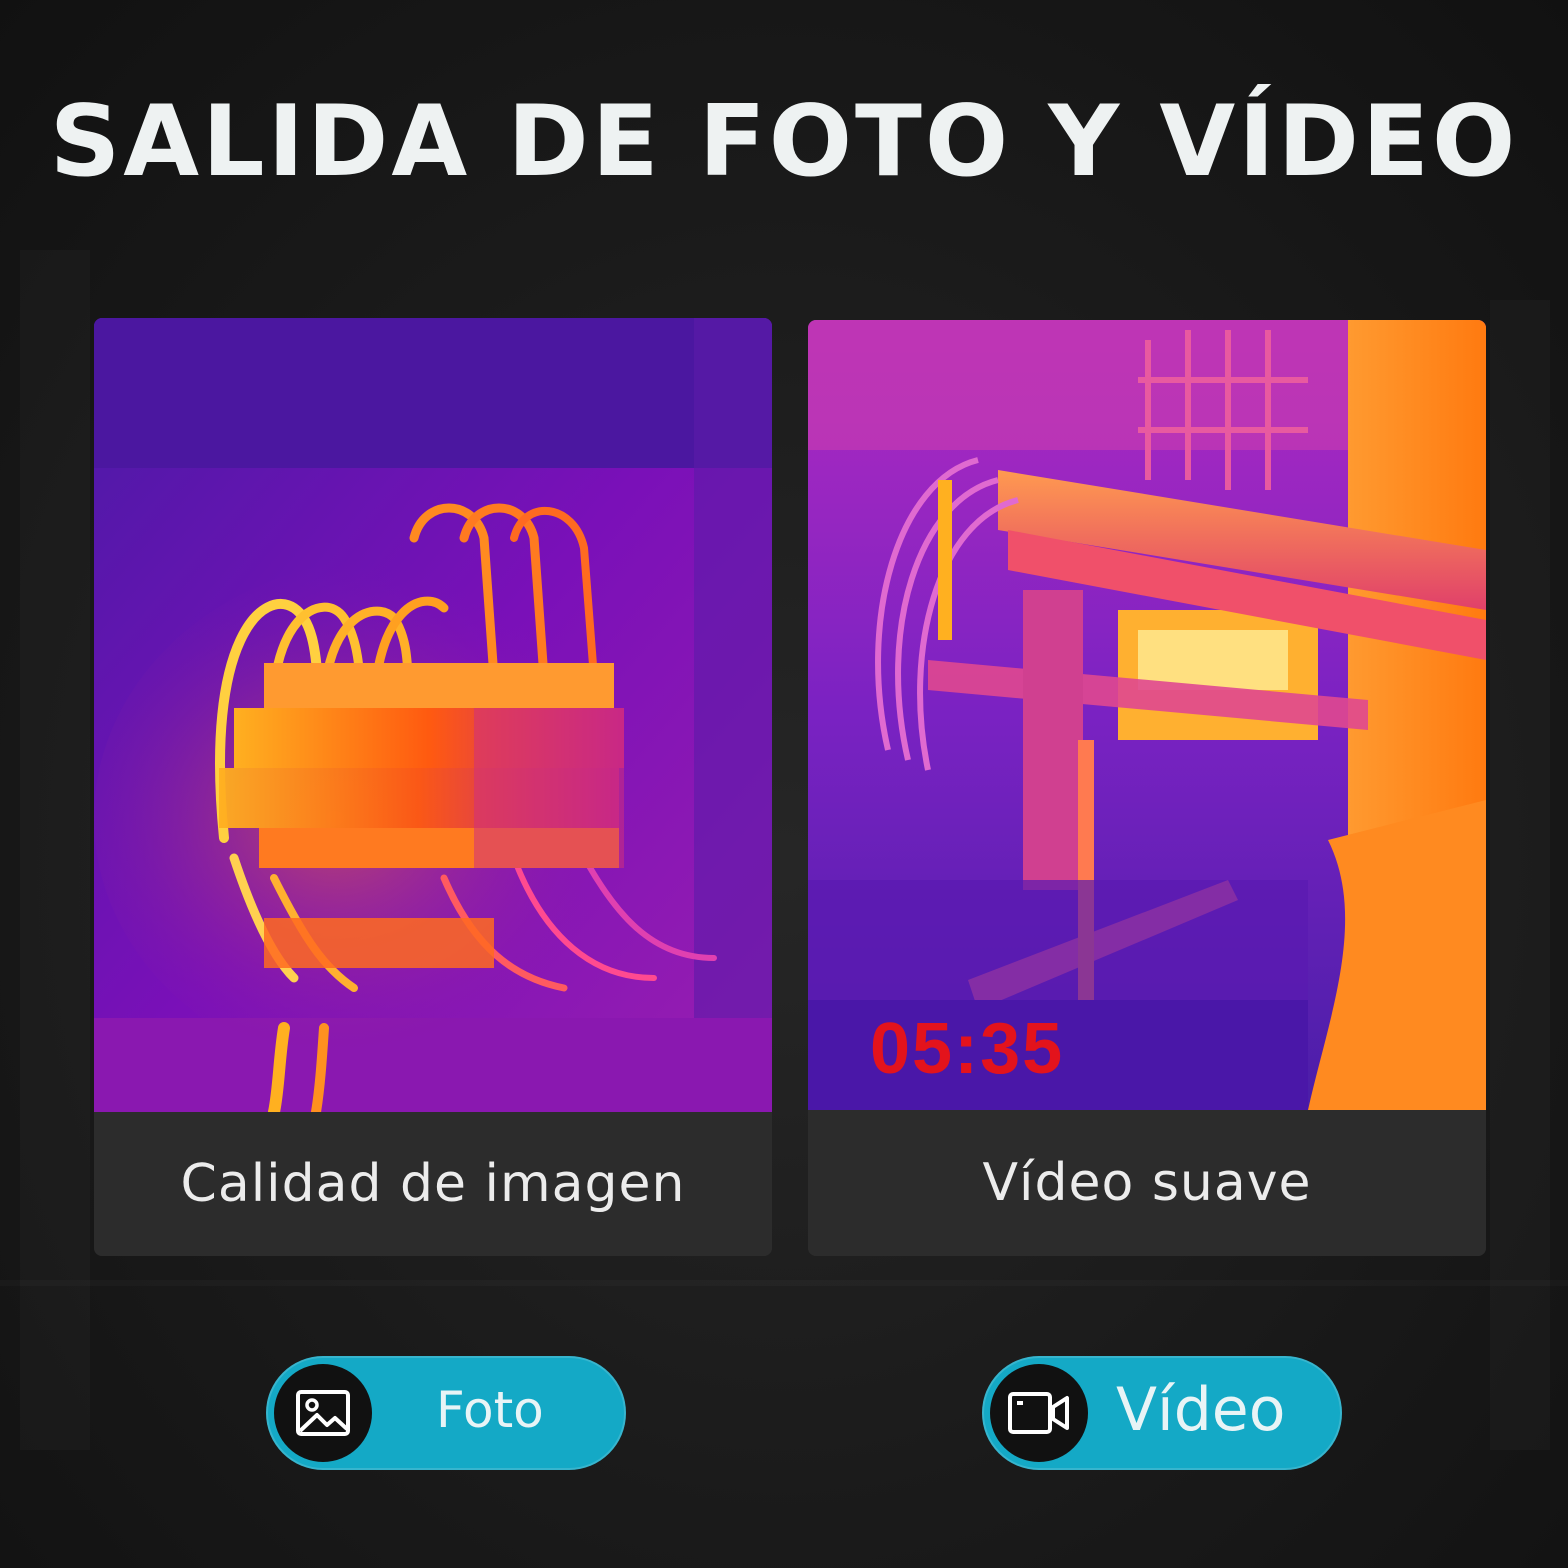  I want to click on image-icon, so click(323, 1413).